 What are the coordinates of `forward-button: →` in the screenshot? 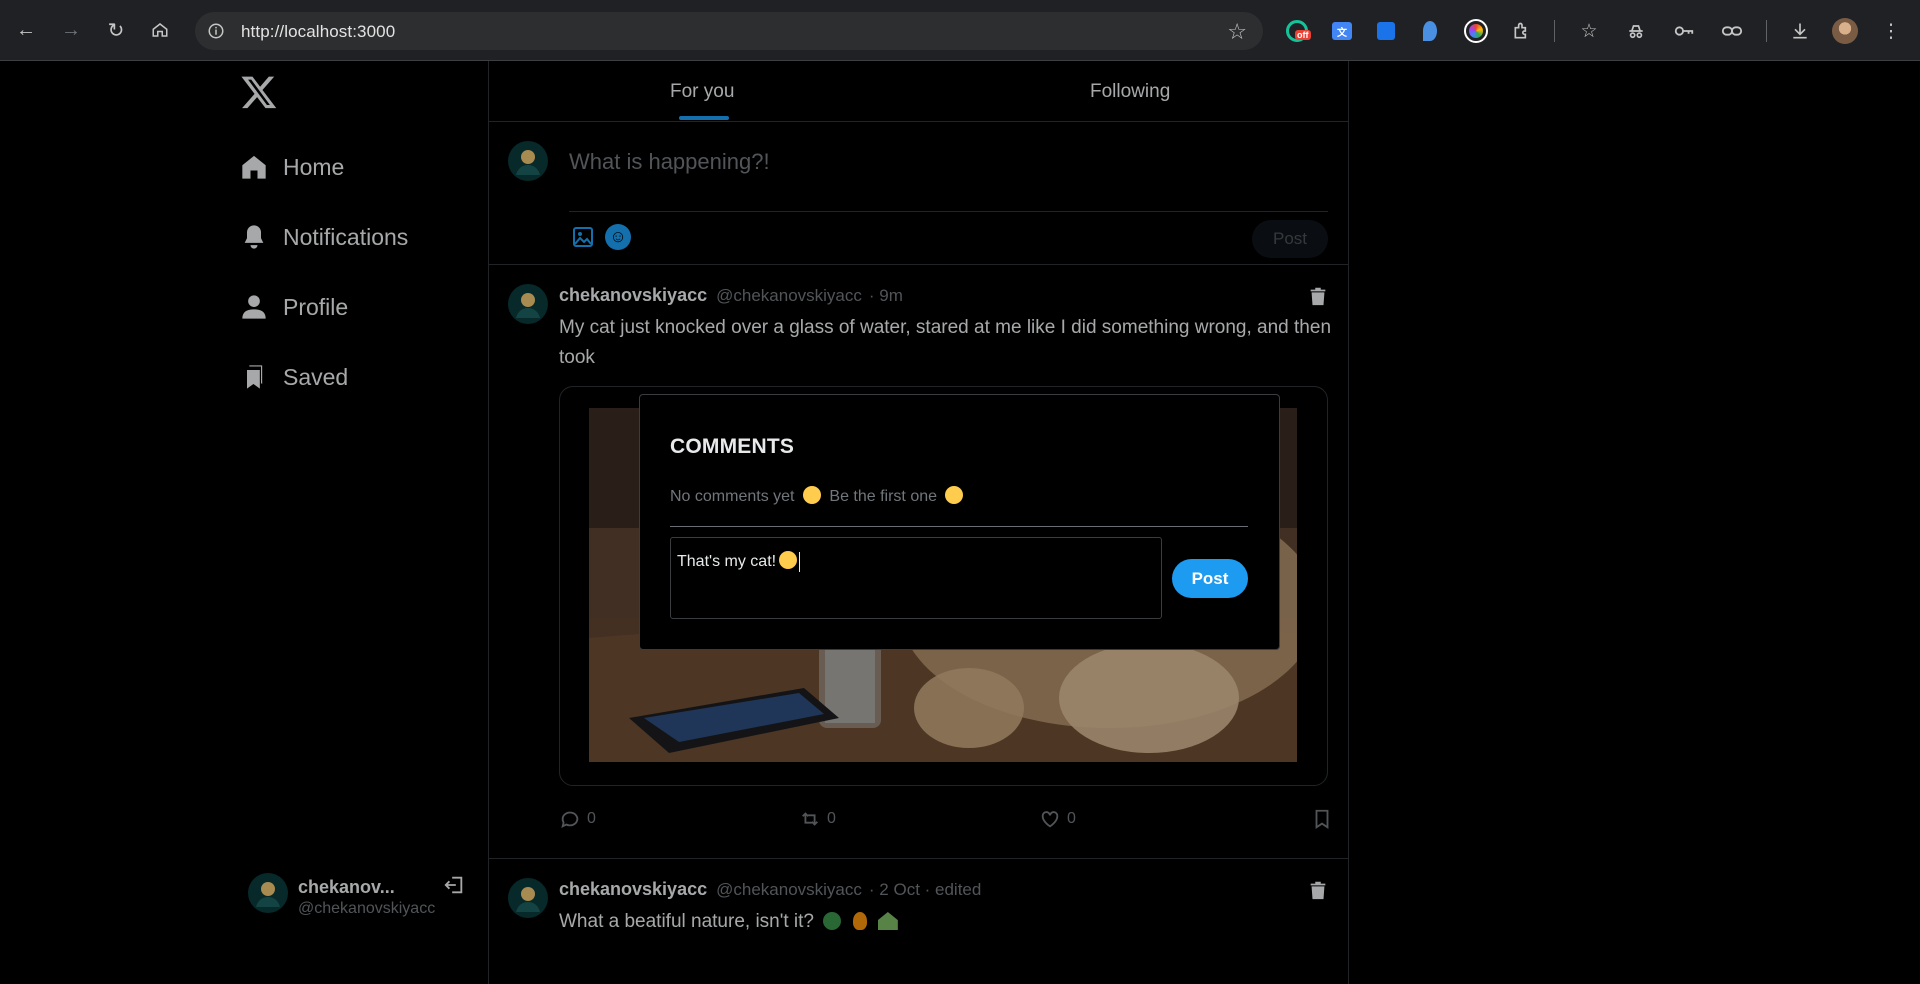 It's located at (71, 30).